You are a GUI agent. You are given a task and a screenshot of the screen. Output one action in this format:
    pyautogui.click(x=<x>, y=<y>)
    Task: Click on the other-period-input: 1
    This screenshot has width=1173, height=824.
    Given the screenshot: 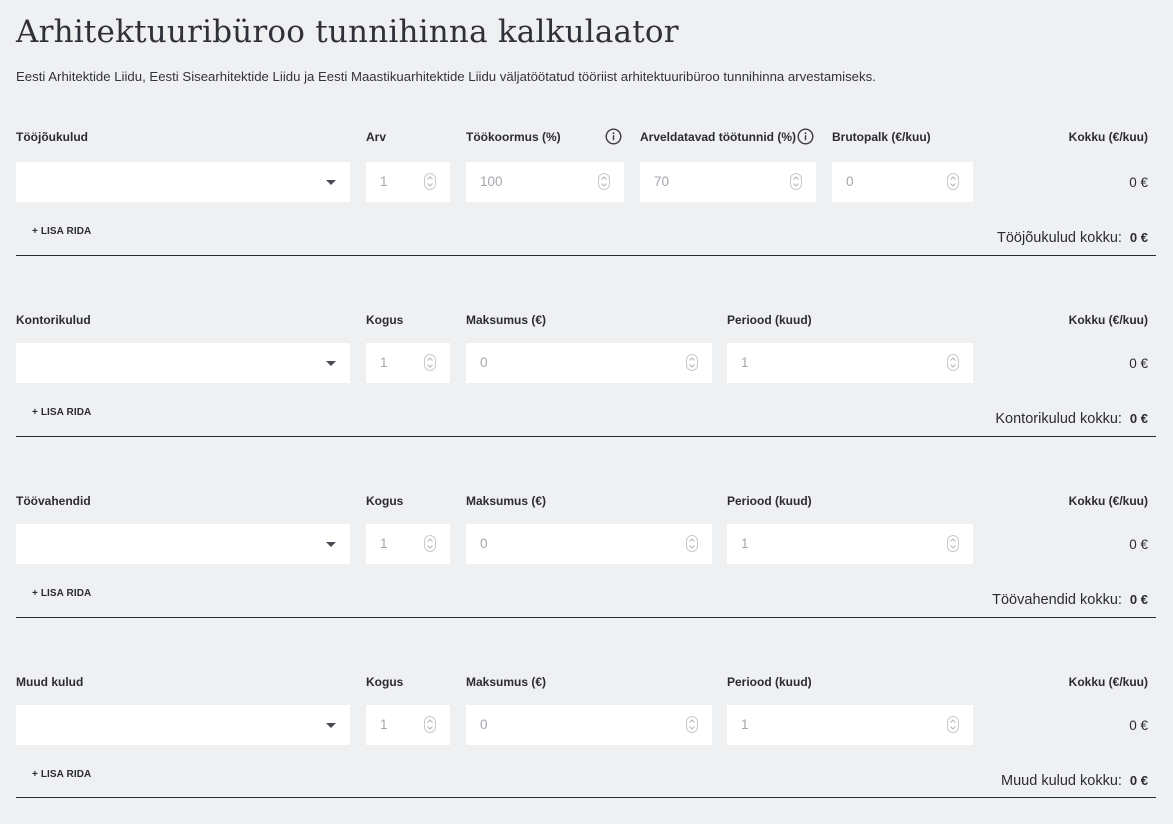 What is the action you would take?
    pyautogui.click(x=850, y=725)
    